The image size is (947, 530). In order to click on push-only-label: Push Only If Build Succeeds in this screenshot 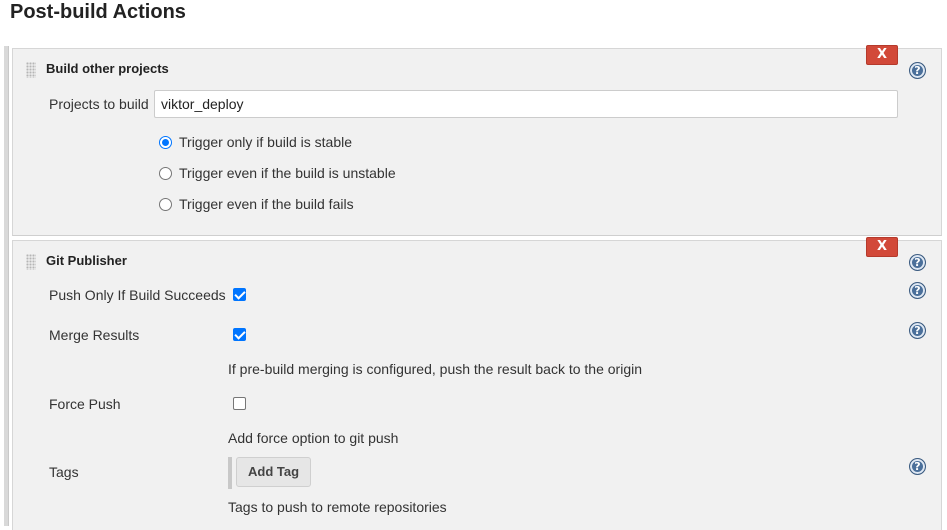, I will do `click(137, 295)`.